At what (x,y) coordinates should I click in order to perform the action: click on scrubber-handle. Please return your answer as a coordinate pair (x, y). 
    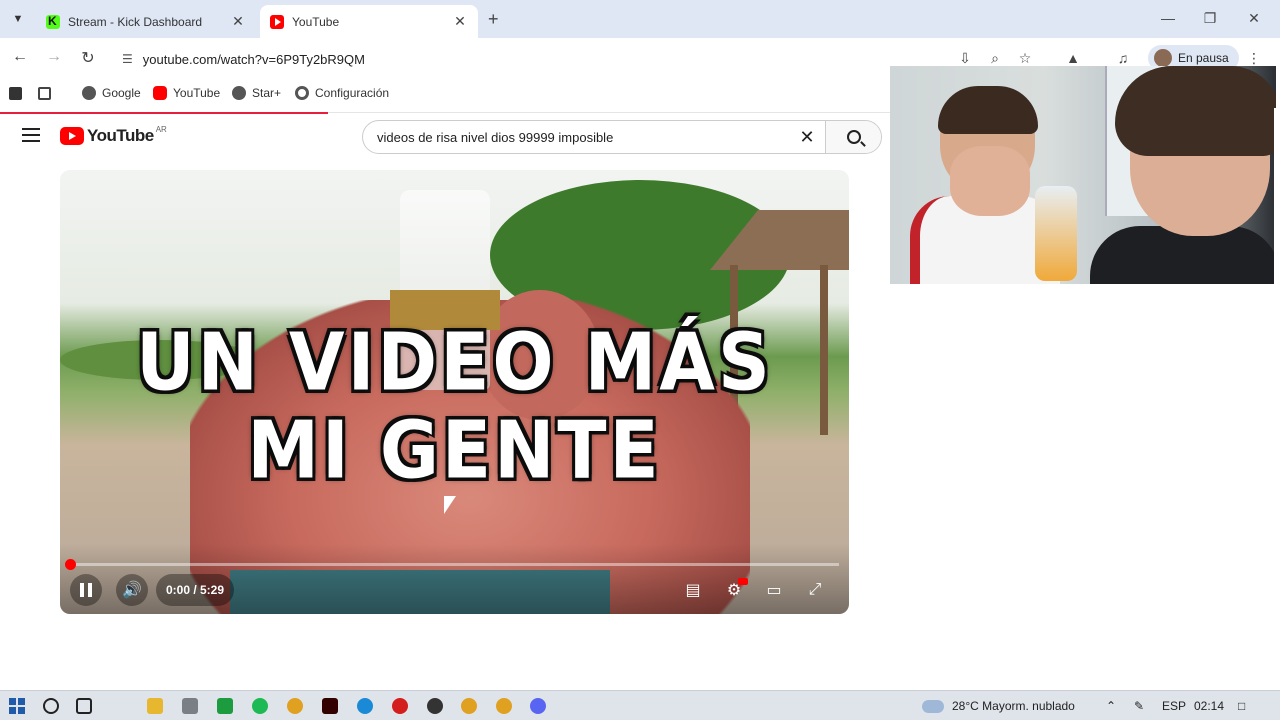
    Looking at the image, I should click on (70, 564).